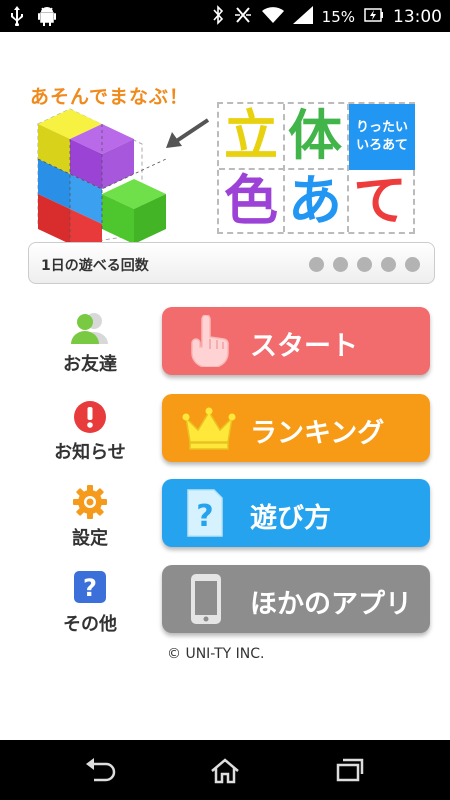  What do you see at coordinates (206, 602) in the screenshot?
I see `smartphone-icon` at bounding box center [206, 602].